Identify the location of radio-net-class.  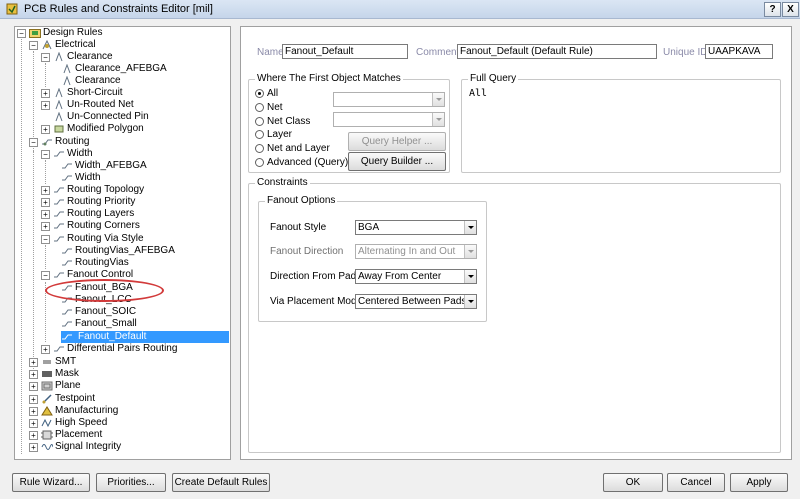
(259, 121).